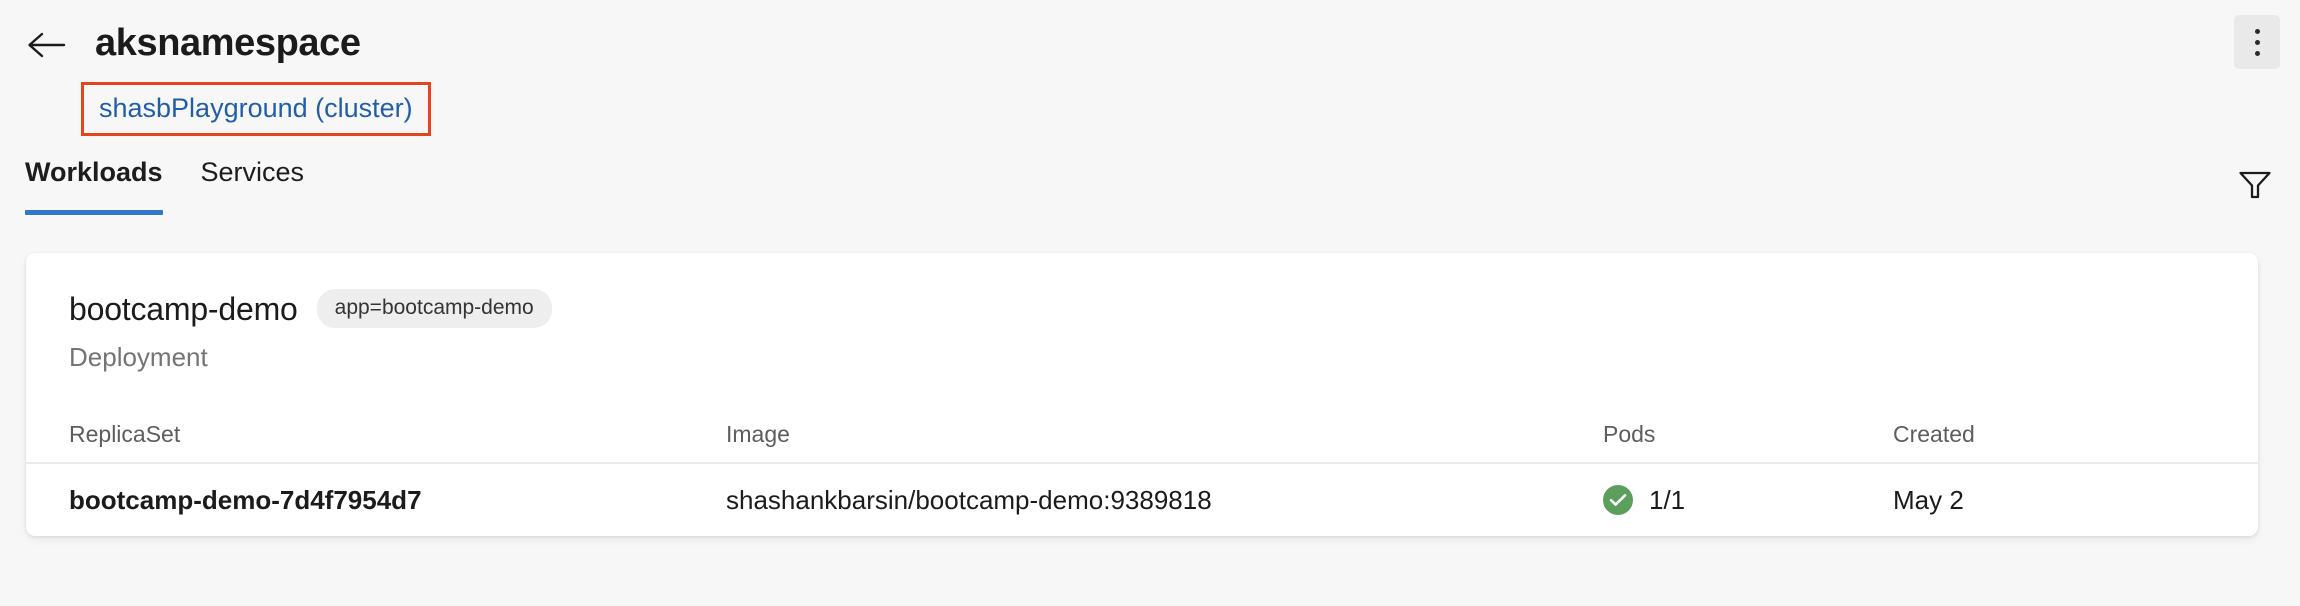 Image resolution: width=2300 pixels, height=606 pixels. I want to click on cluster-link: shasbPlayground (cluster), so click(256, 108).